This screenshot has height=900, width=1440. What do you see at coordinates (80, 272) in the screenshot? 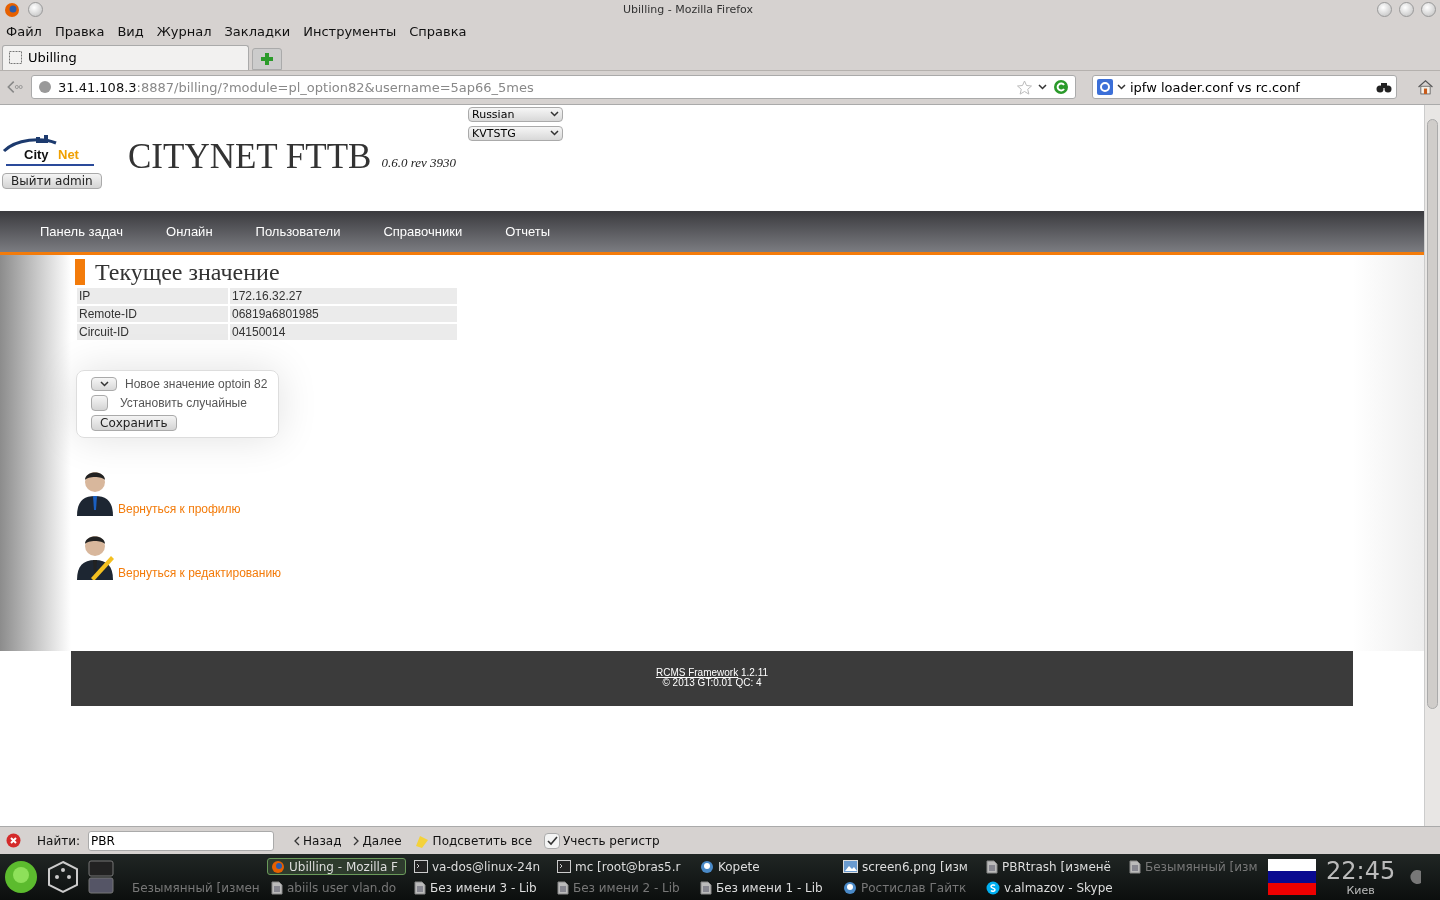
I see `heading-marker` at bounding box center [80, 272].